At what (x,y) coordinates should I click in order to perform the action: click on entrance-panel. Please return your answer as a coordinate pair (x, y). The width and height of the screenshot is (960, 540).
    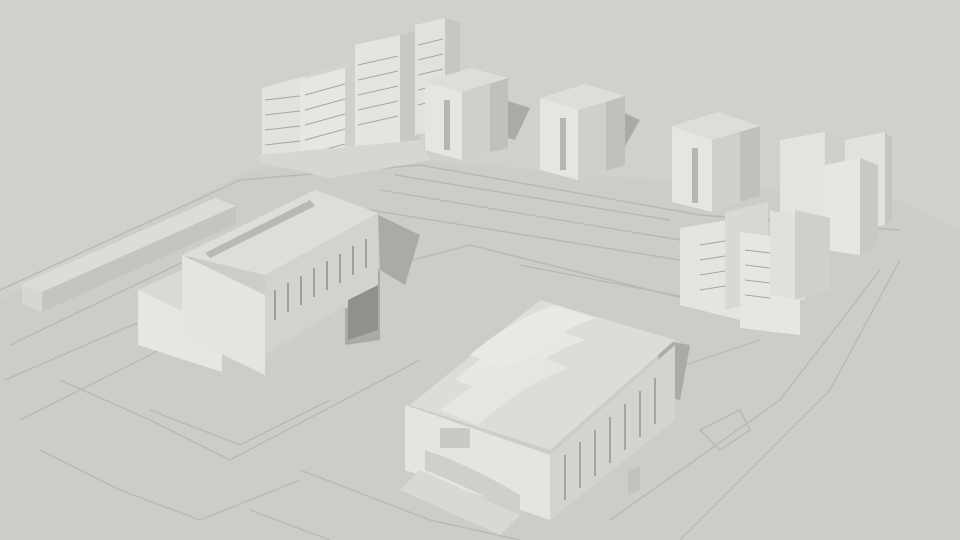
    Looking at the image, I should click on (455, 438).